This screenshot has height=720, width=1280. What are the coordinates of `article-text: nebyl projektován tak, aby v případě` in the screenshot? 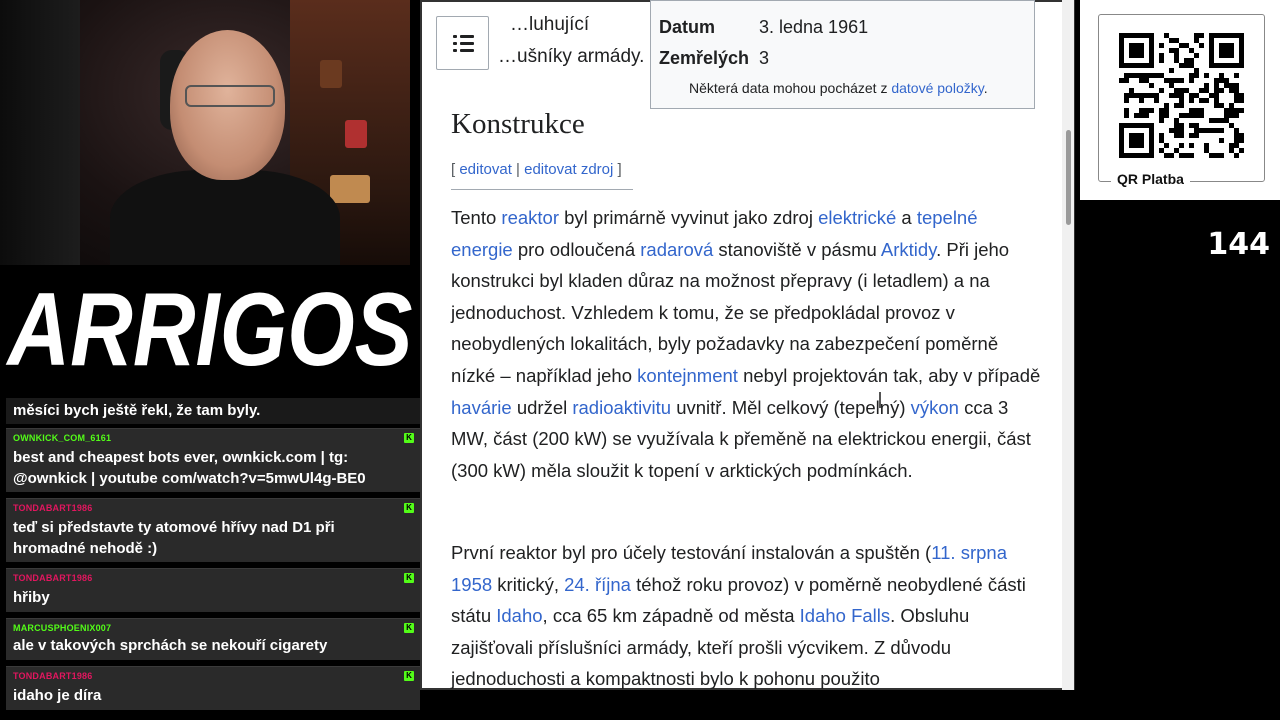 It's located at (889, 375).